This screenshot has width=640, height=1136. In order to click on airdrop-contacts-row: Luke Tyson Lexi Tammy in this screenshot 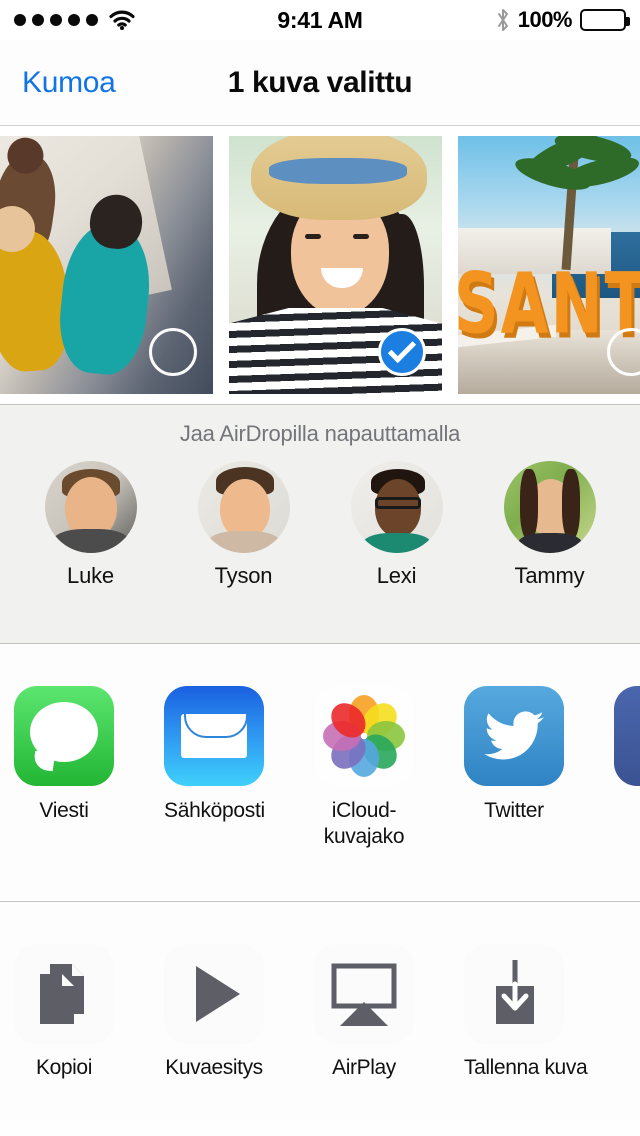, I will do `click(320, 525)`.